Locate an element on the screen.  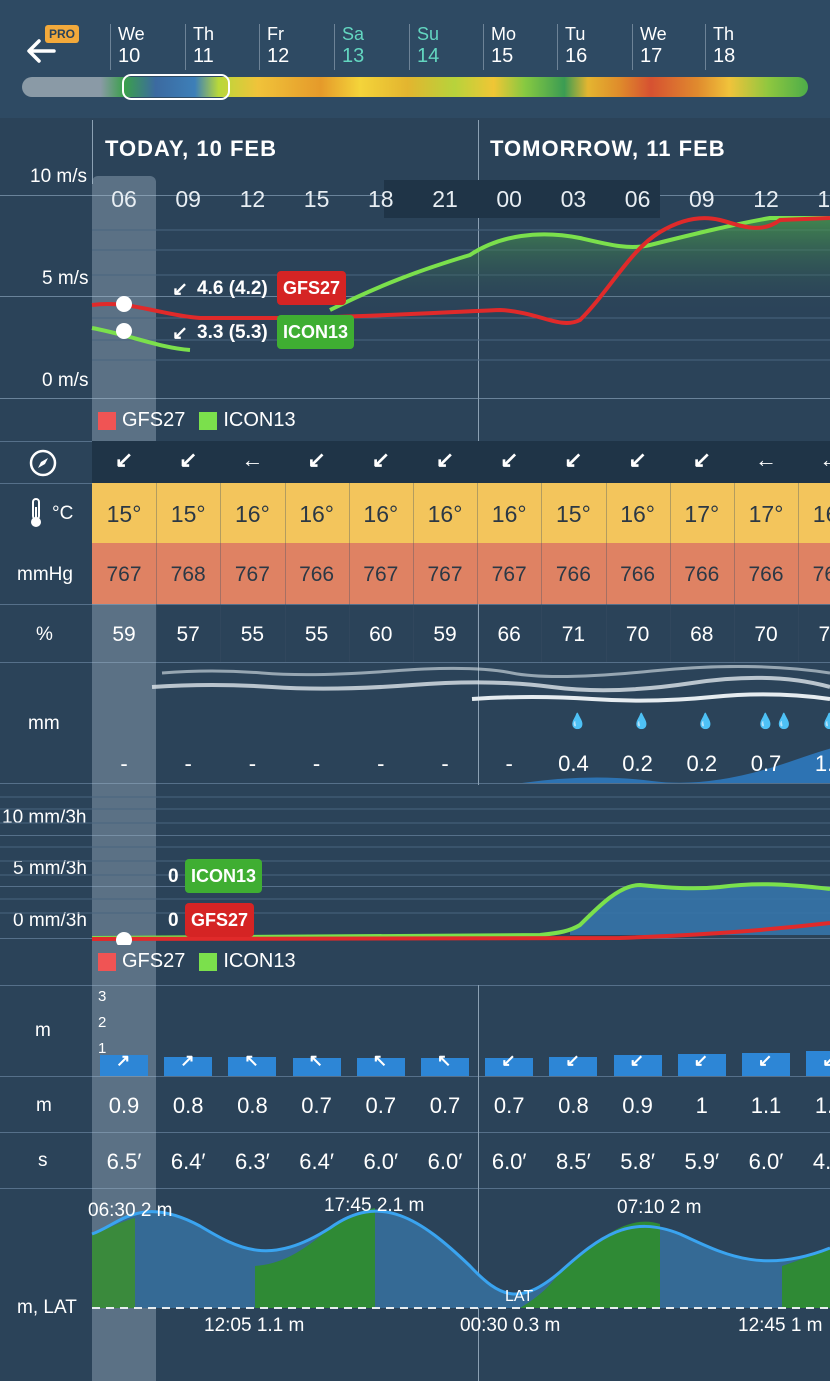
wind-direction-arrow-icon: ← is located at coordinates (766, 459).